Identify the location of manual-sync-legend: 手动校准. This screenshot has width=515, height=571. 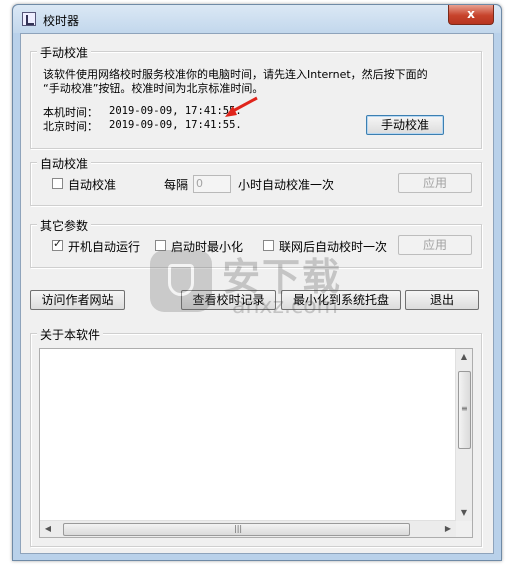
(64, 52).